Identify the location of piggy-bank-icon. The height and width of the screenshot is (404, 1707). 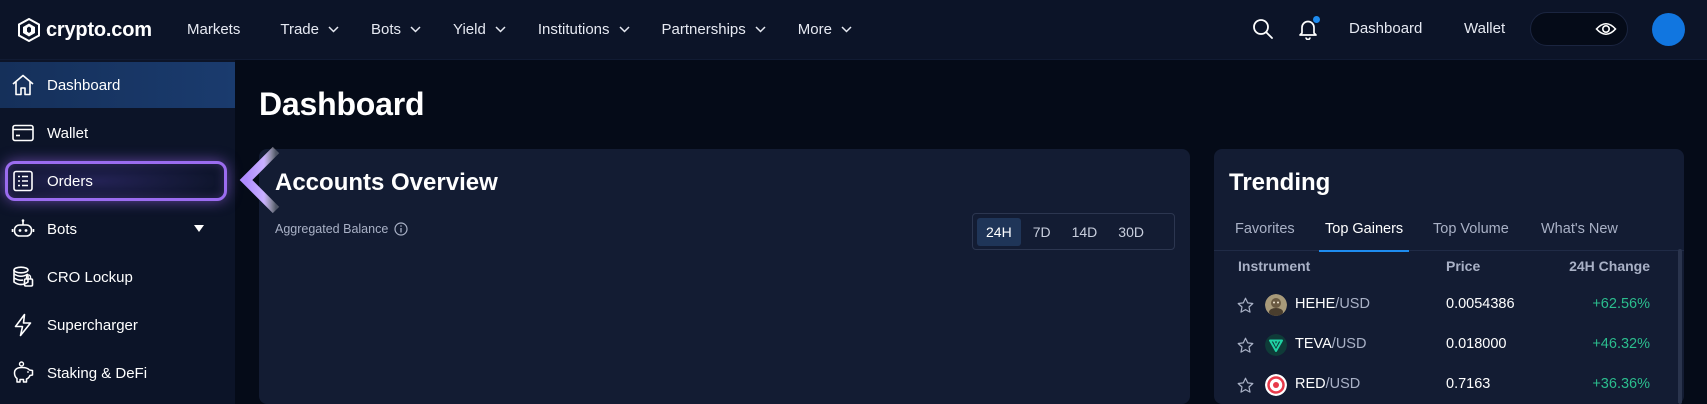
(23, 372).